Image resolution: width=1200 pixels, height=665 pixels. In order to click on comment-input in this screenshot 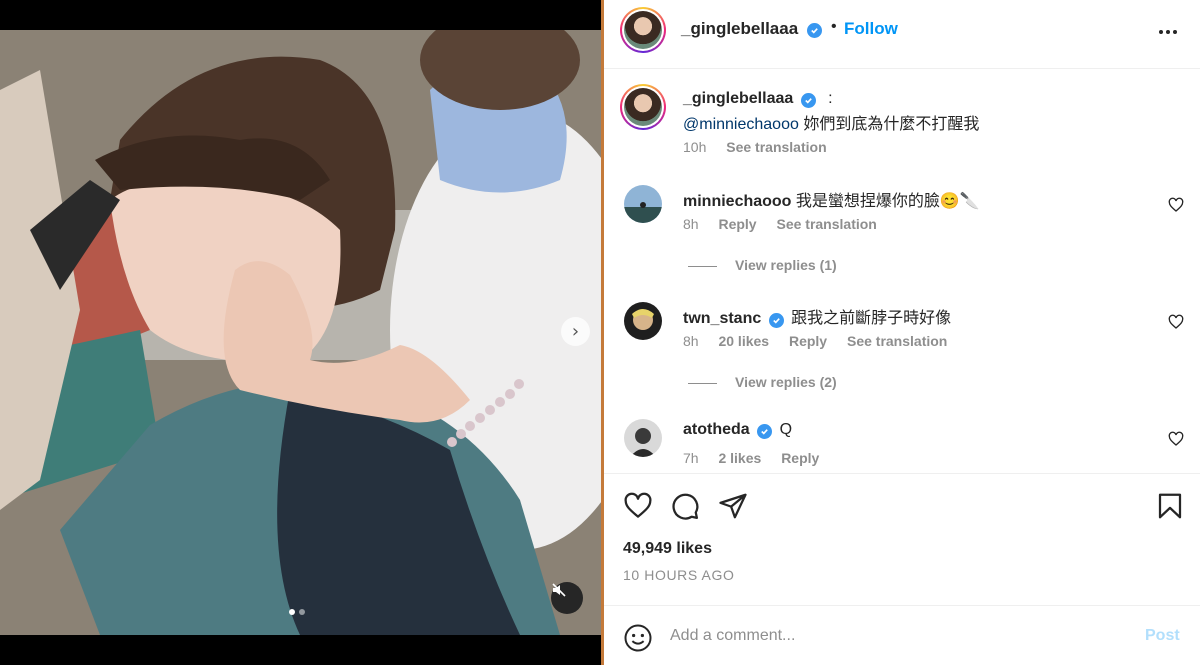, I will do `click(895, 636)`.